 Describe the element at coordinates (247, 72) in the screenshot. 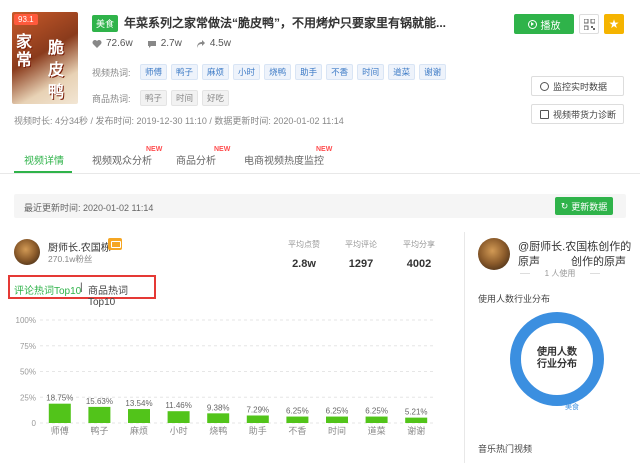

I see `hot-word-chip: 小时` at that location.